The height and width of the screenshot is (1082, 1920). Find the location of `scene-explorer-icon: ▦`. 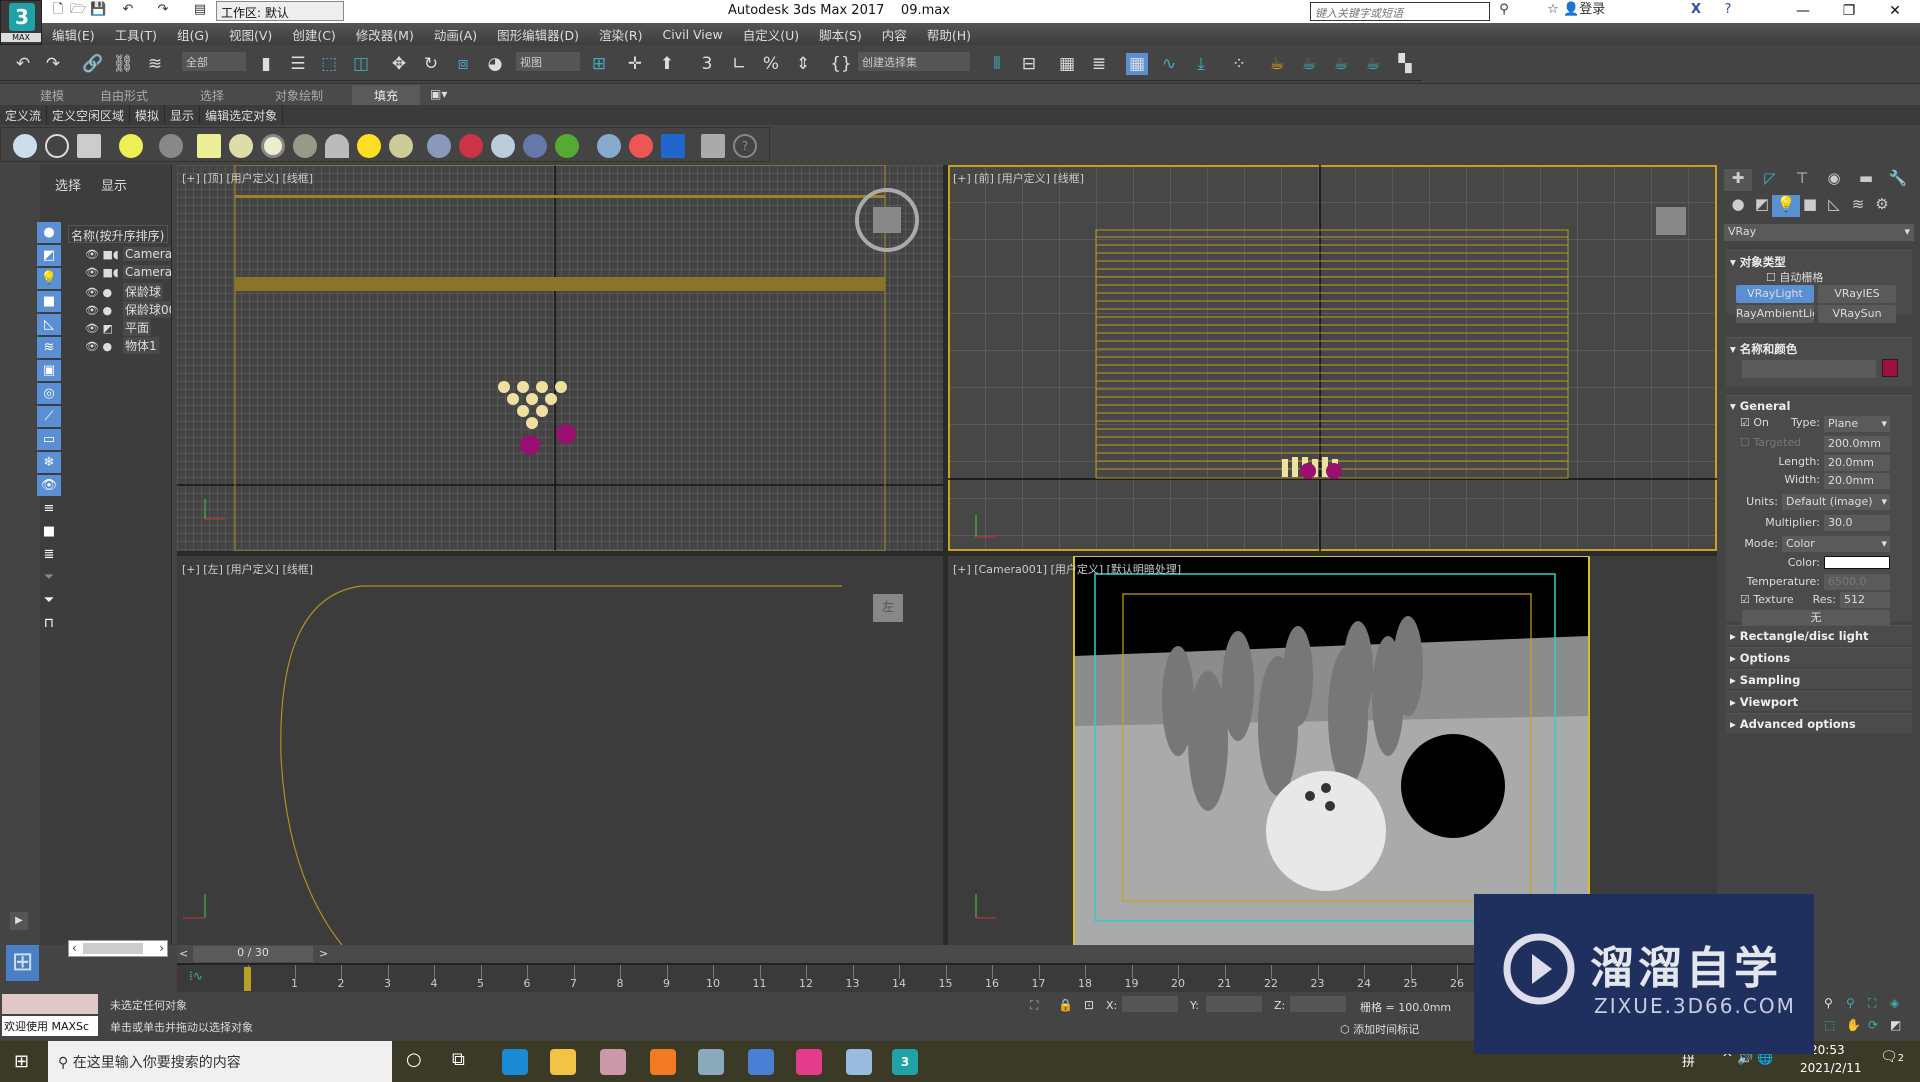

scene-explorer-icon: ▦ is located at coordinates (1067, 64).